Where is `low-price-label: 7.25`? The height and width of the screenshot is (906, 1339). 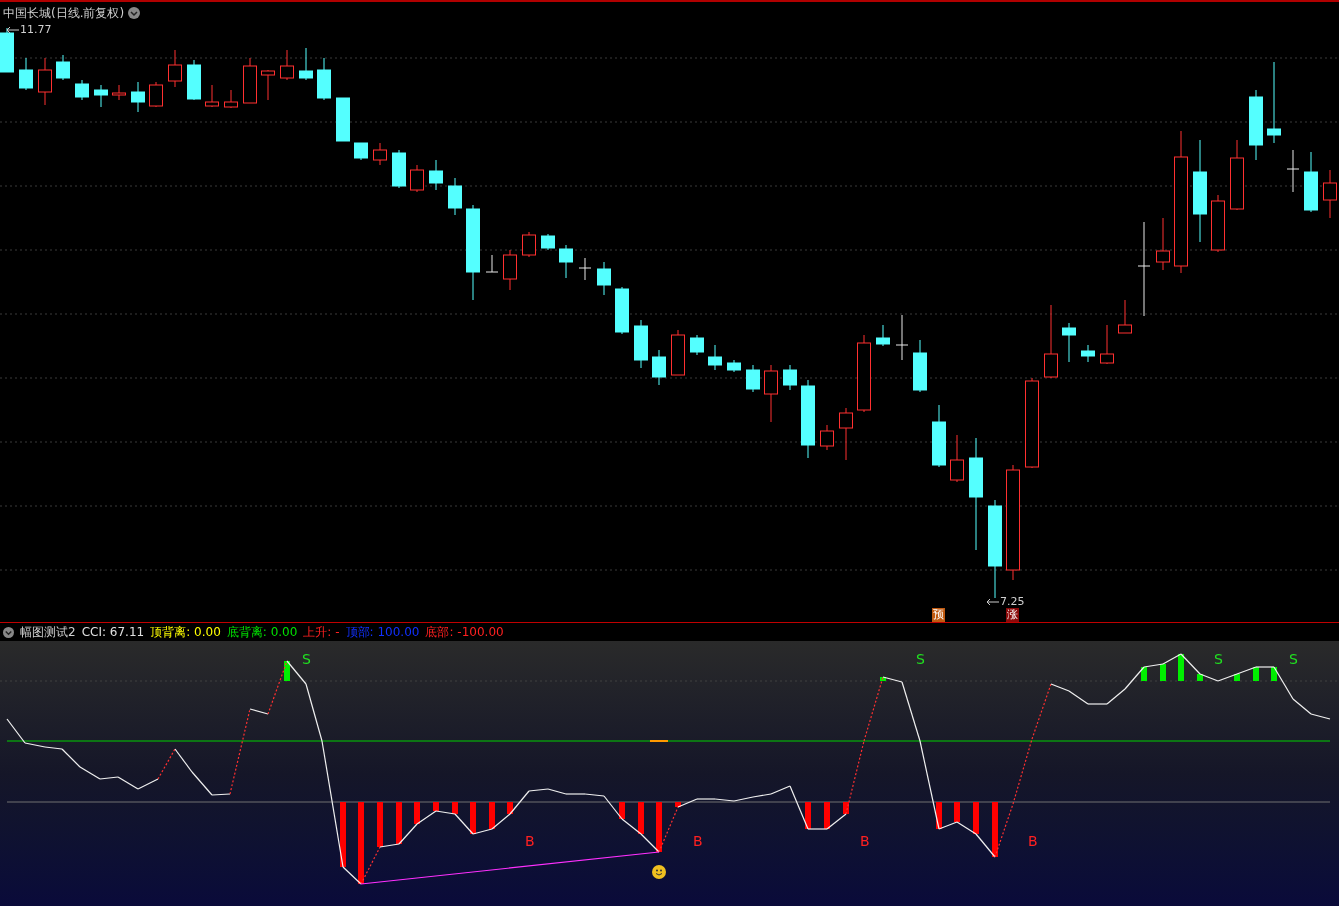 low-price-label: 7.25 is located at coordinates (1012, 601).